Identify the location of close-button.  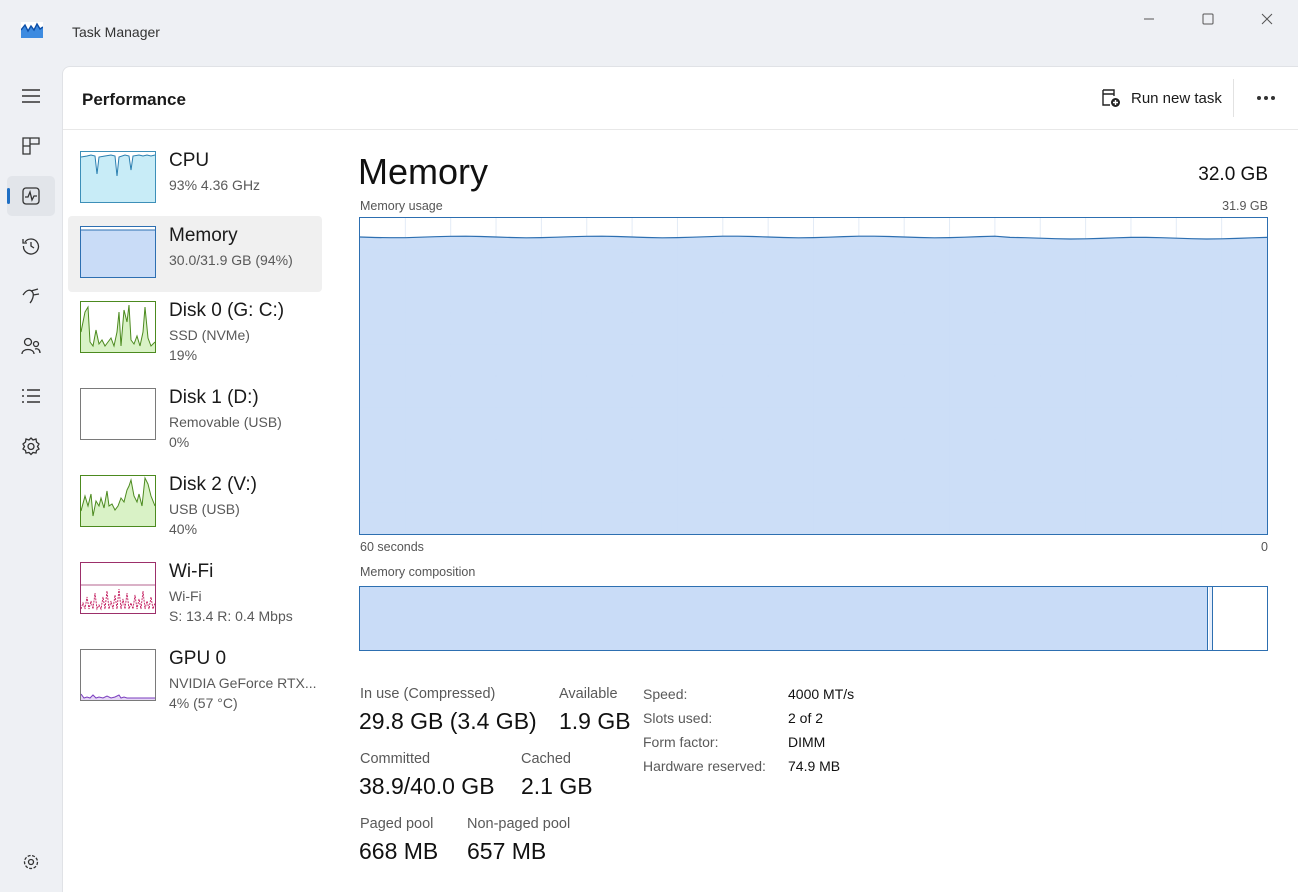
(1267, 19).